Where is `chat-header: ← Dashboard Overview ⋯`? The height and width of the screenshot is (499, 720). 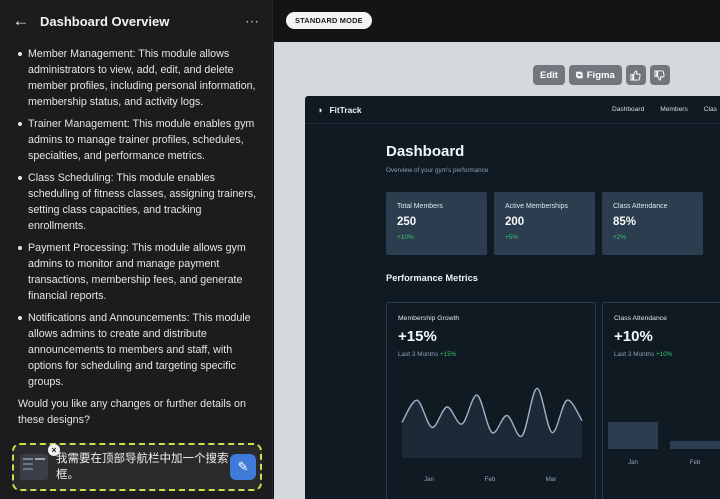
chat-header: ← Dashboard Overview ⋯ is located at coordinates (136, 21).